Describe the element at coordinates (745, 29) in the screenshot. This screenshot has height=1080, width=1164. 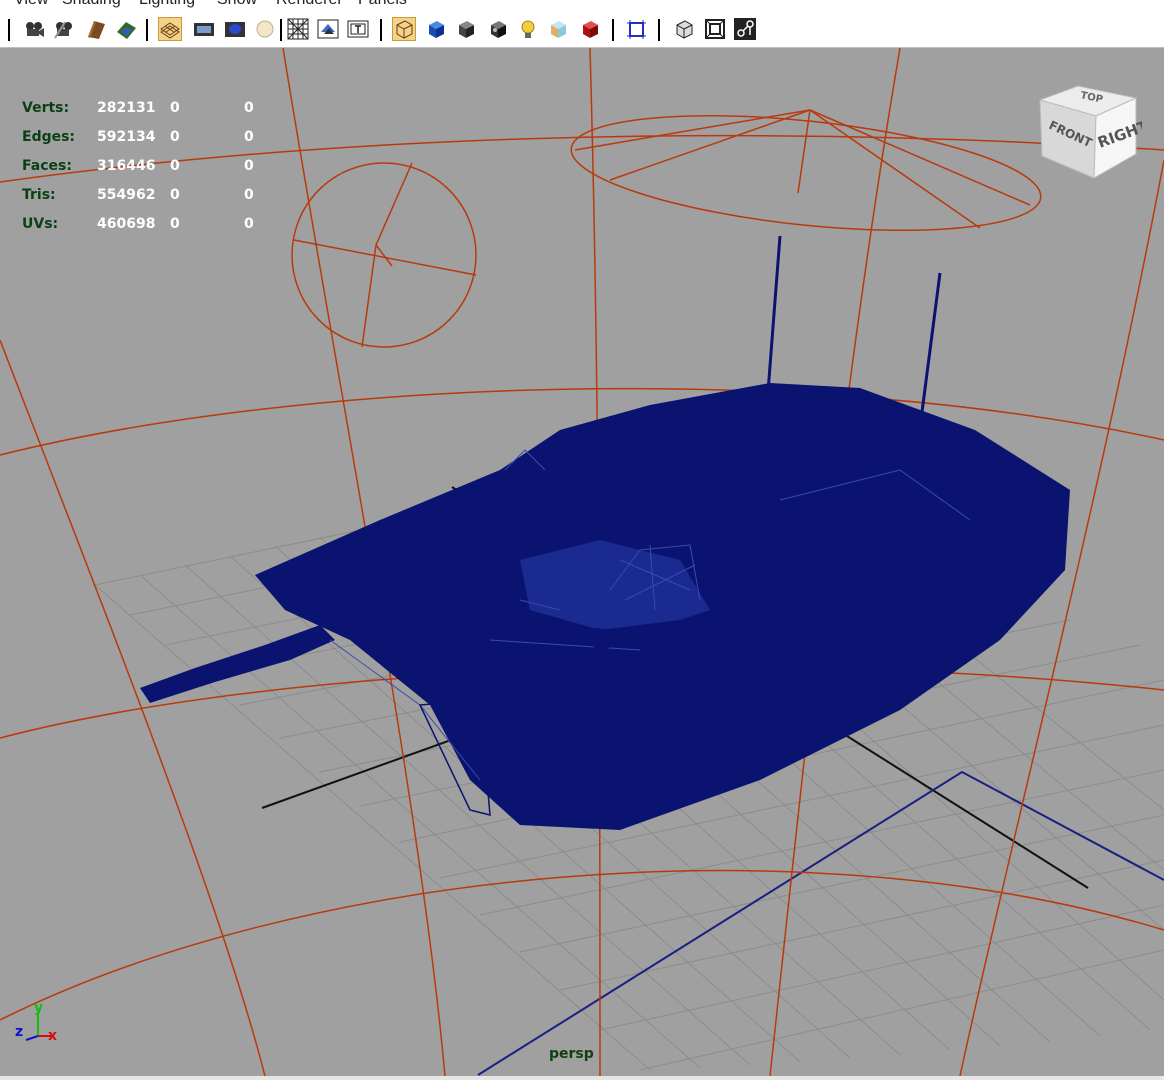
I see `xray-active-icon` at that location.